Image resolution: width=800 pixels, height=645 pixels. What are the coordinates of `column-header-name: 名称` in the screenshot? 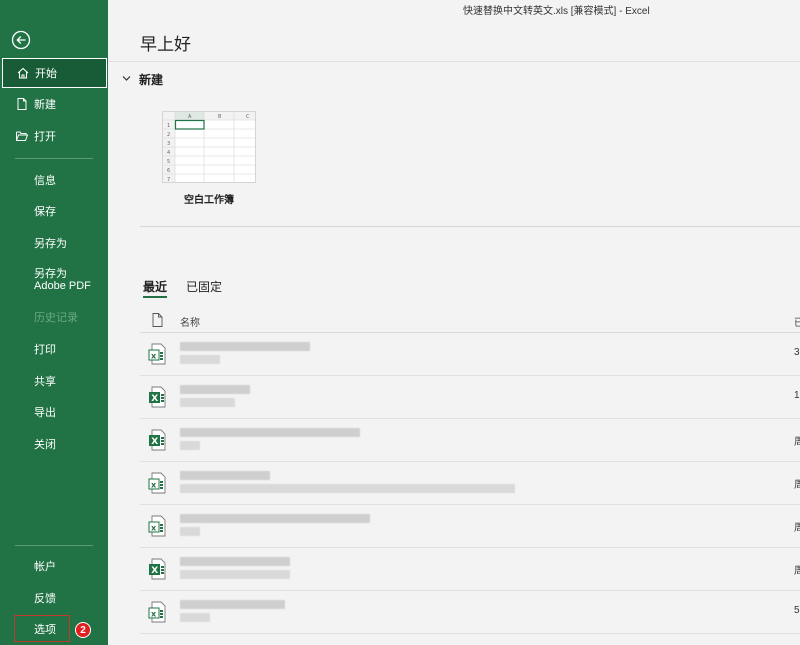 It's located at (190, 321).